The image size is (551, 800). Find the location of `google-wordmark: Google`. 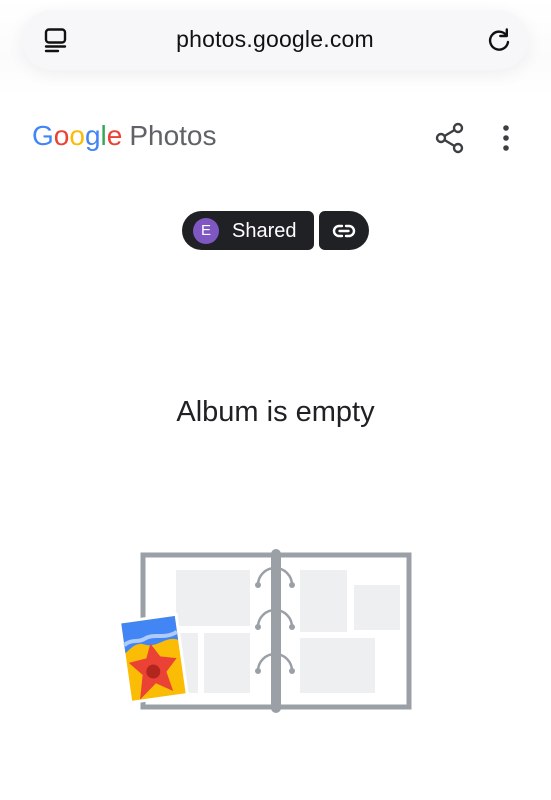

google-wordmark: Google is located at coordinates (77, 135).